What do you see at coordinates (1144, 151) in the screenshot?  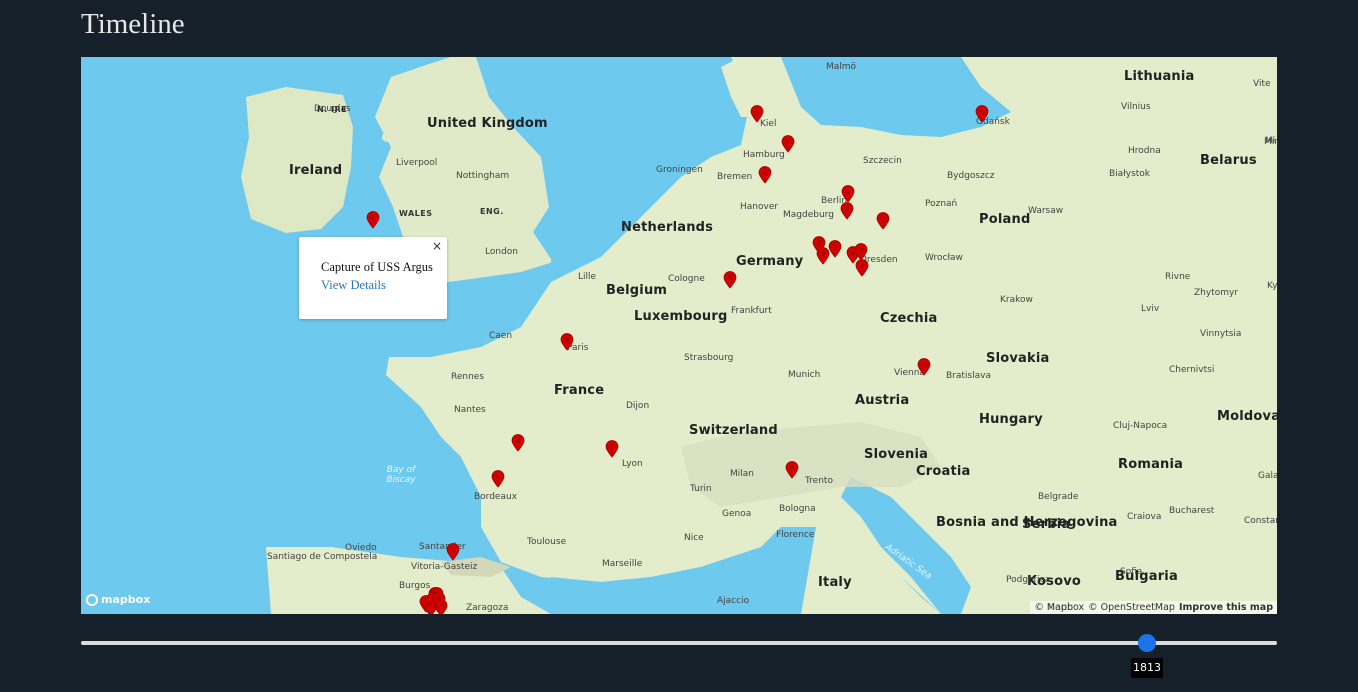 I see `city-label: Hrodna` at bounding box center [1144, 151].